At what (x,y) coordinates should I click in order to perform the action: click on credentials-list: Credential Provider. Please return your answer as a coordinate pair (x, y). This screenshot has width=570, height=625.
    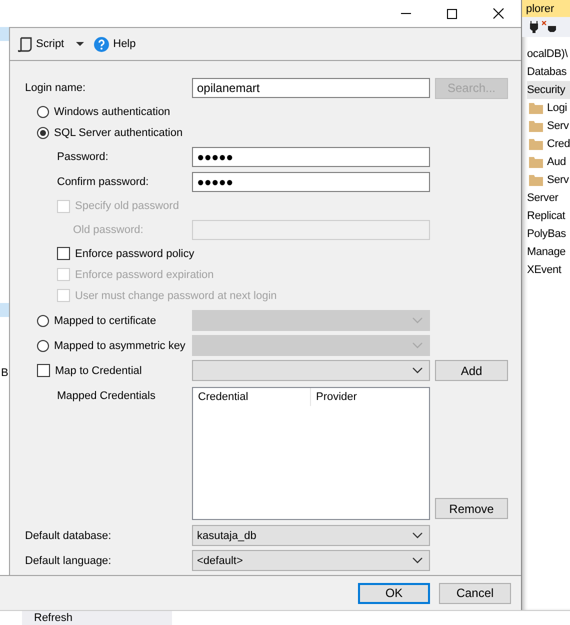
    Looking at the image, I should click on (311, 453).